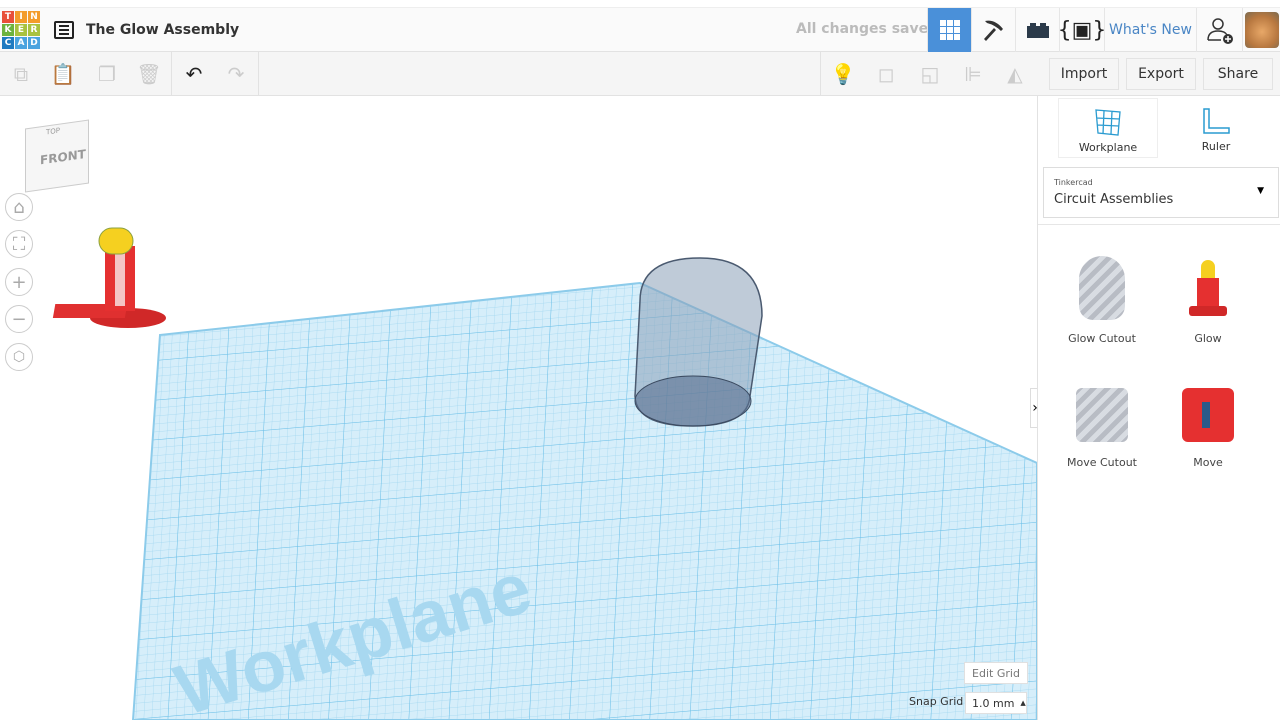 The width and height of the screenshot is (1280, 720). Describe the element at coordinates (1073, 182) in the screenshot. I see `library-caption: Tinkercad` at that location.